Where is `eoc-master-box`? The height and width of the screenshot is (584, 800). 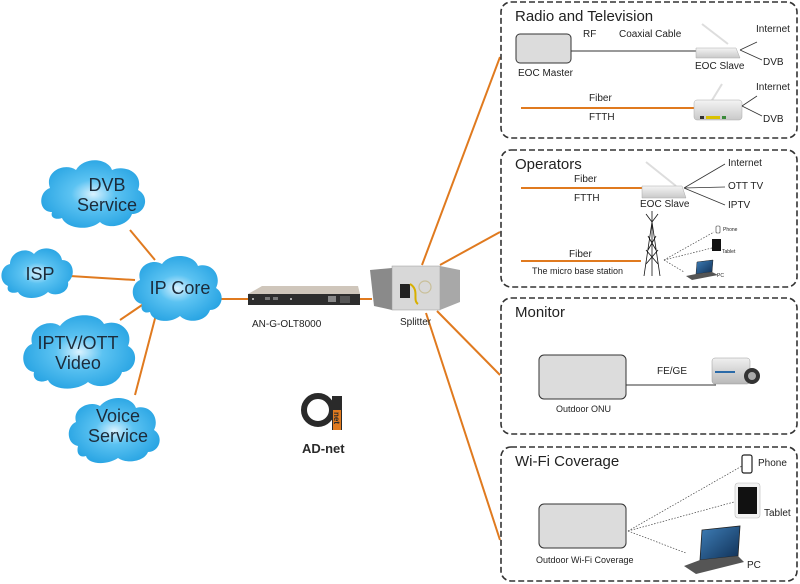 eoc-master-box is located at coordinates (543, 48).